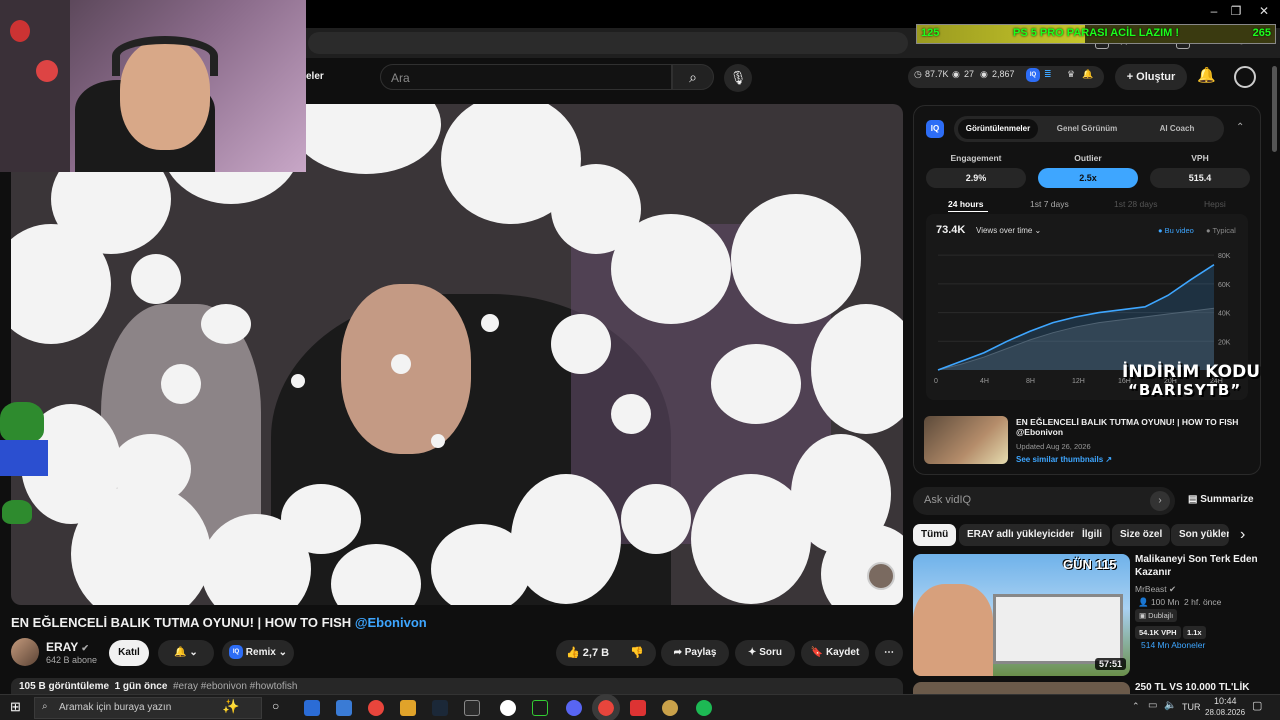 Image resolution: width=1280 pixels, height=720 pixels. What do you see at coordinates (835, 653) in the screenshot?
I see `save-button: 🔖 Kaydet` at bounding box center [835, 653].